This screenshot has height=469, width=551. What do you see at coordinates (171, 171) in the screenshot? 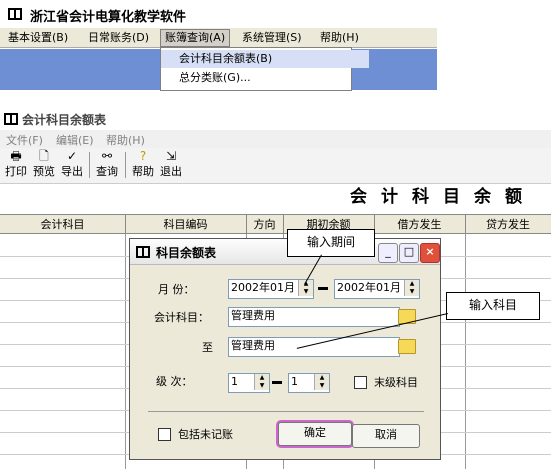
I see `exit-label: 退出` at bounding box center [171, 171].